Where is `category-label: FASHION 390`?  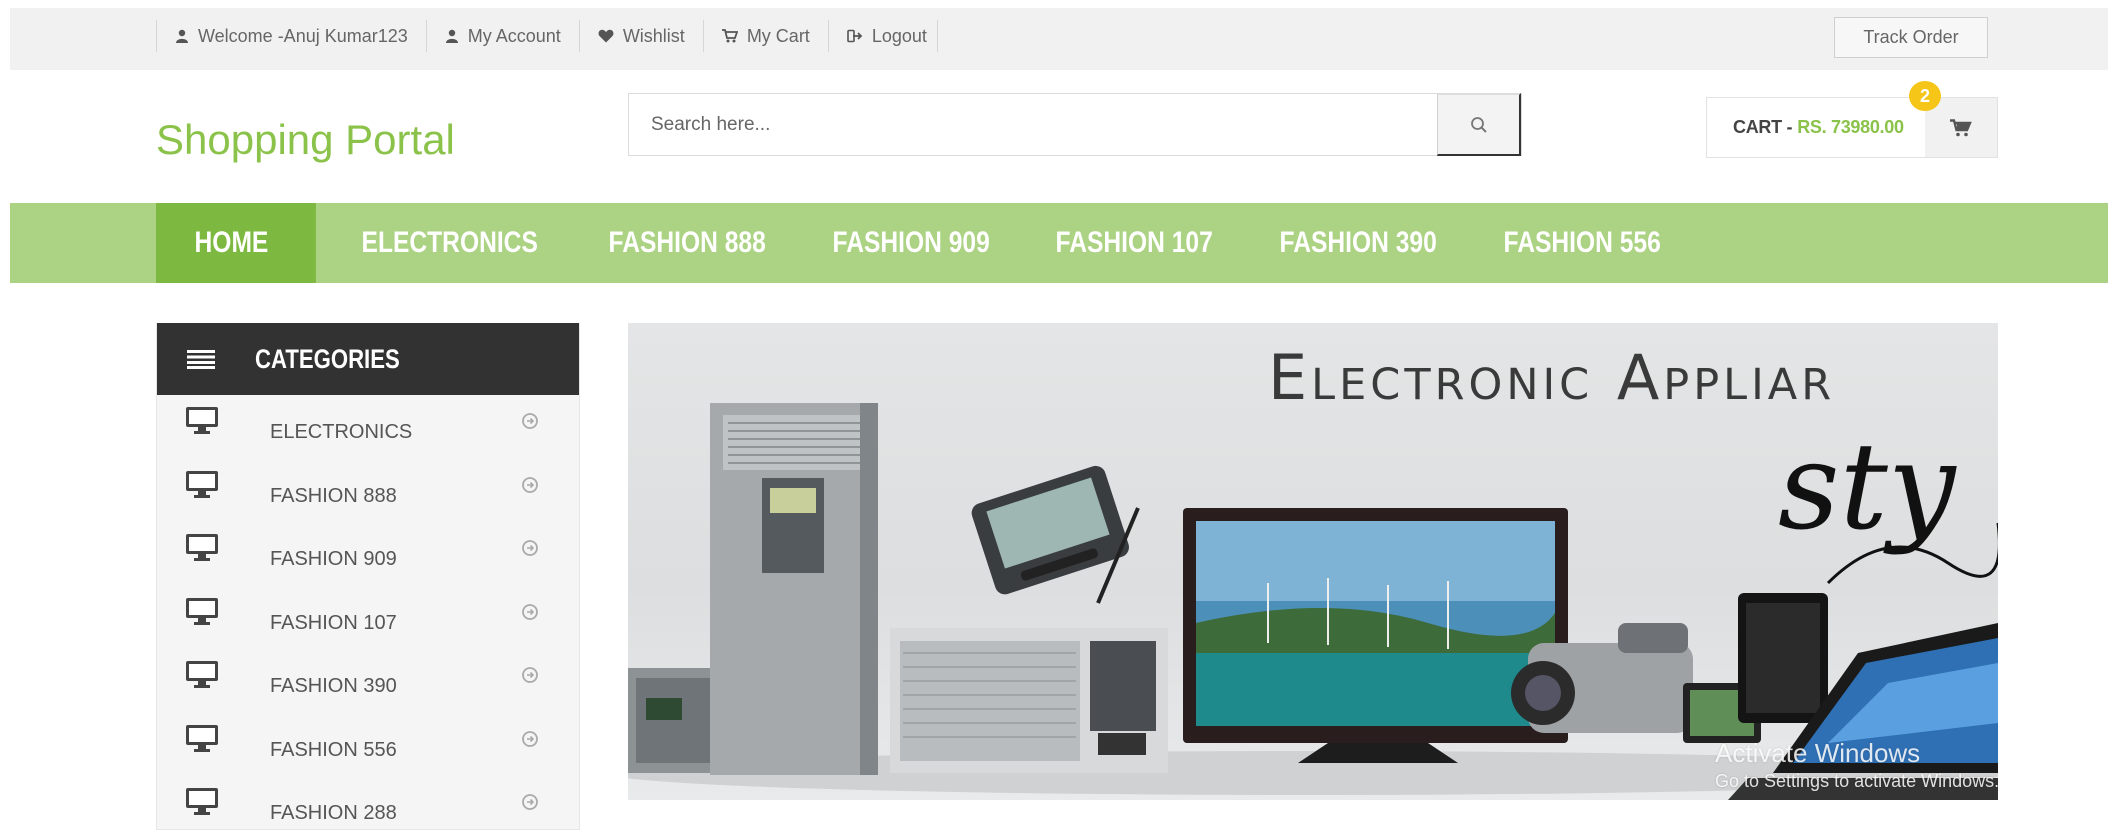 category-label: FASHION 390 is located at coordinates (333, 686).